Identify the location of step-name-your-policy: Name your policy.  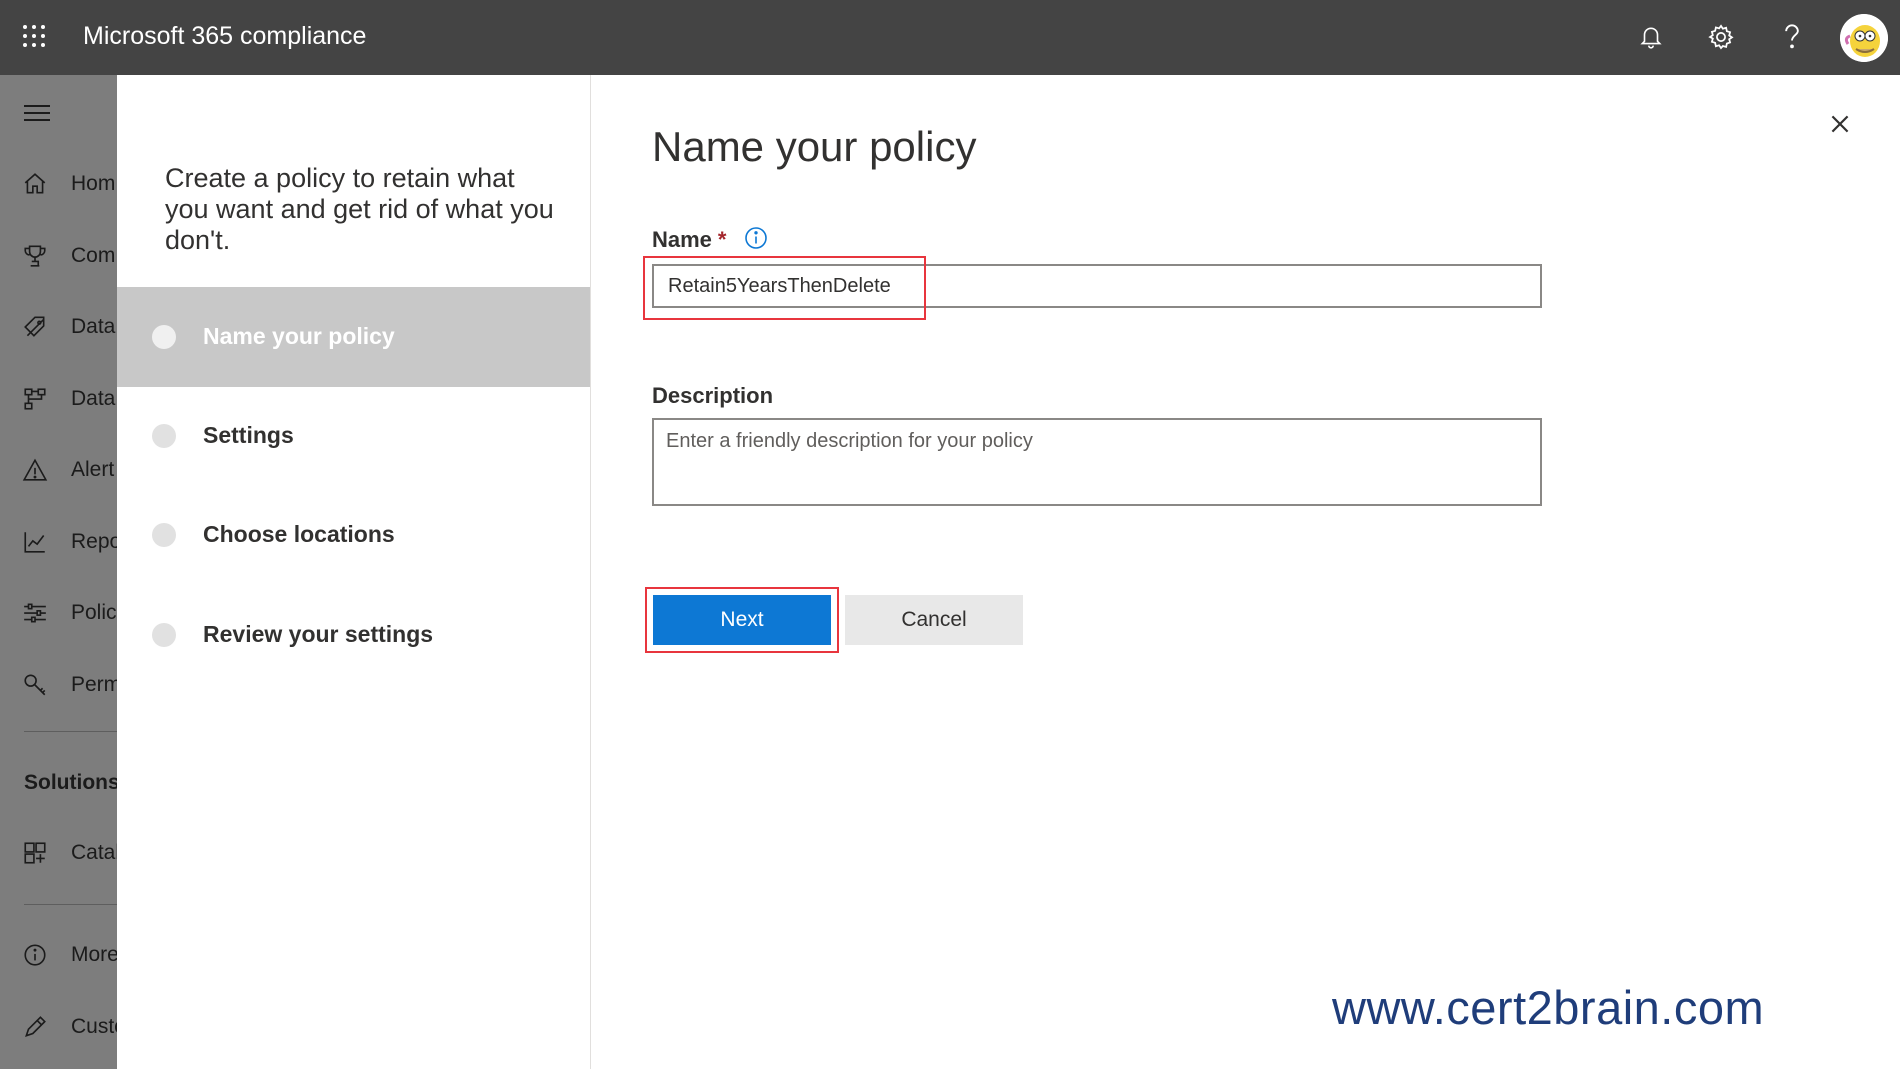
(353, 337).